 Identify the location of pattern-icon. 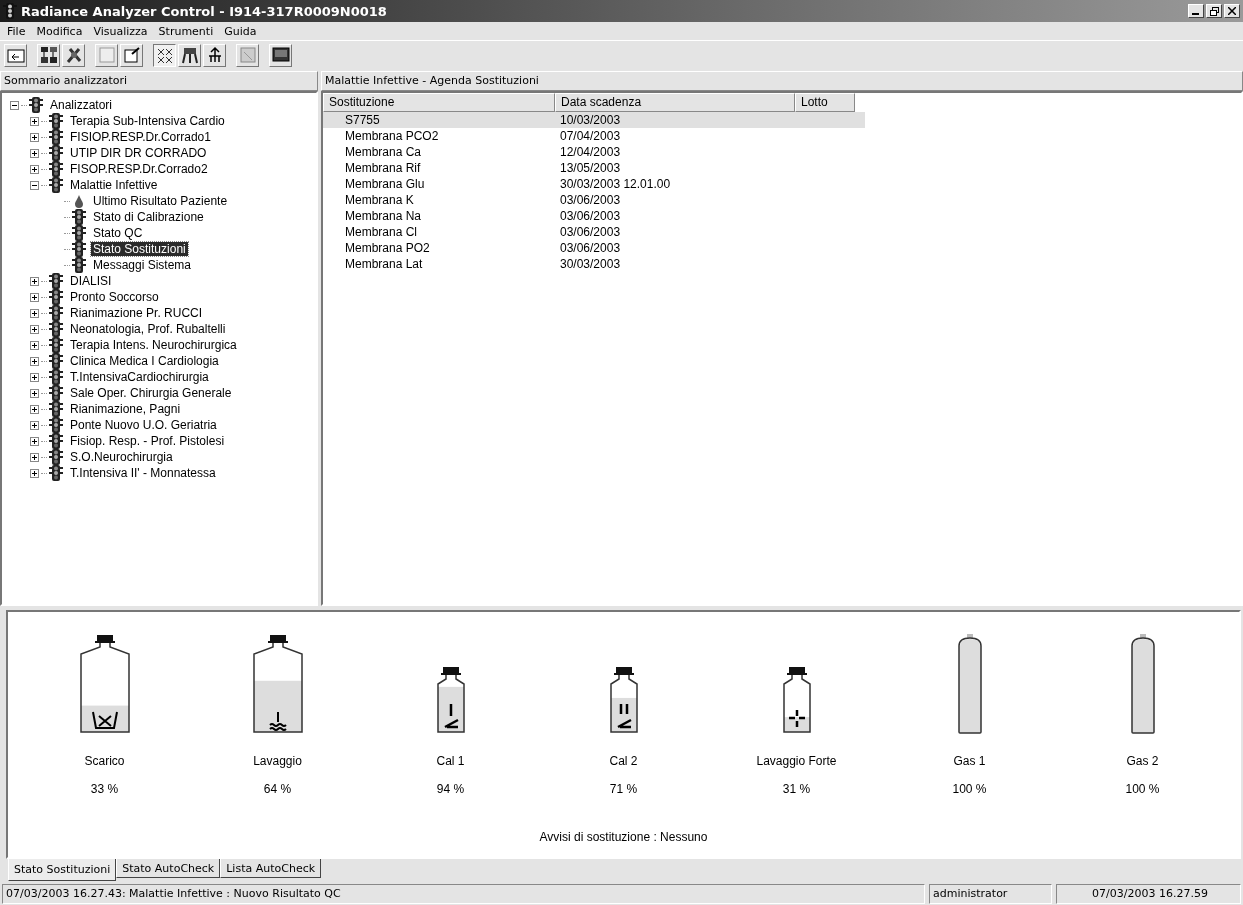
(164, 55).